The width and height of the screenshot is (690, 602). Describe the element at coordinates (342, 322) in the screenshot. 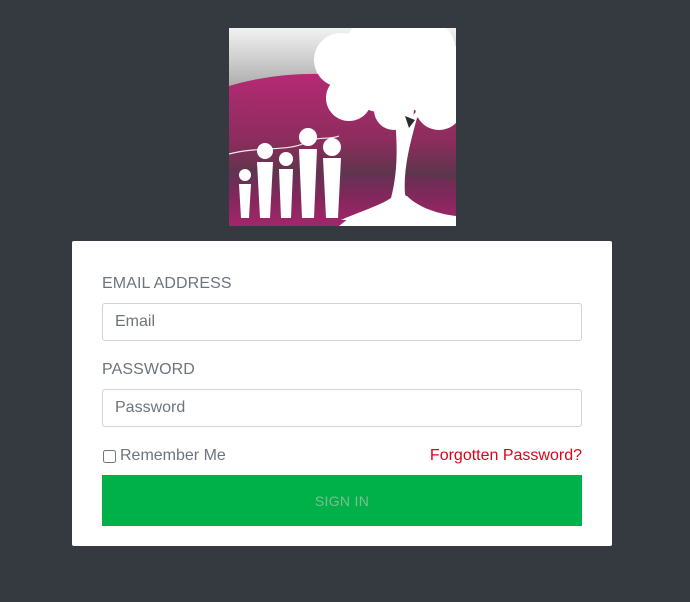

I see `email-input` at that location.